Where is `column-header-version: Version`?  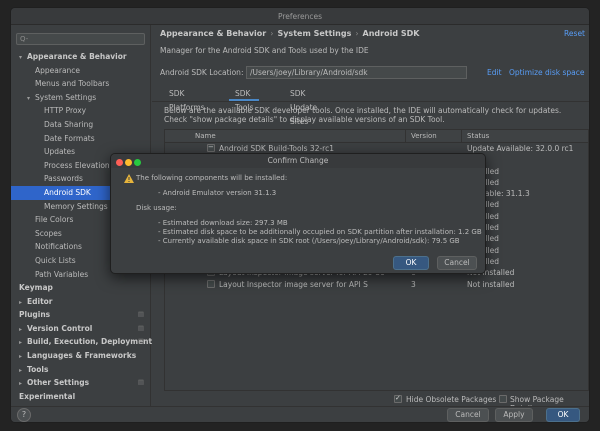 column-header-version: Version is located at coordinates (424, 136).